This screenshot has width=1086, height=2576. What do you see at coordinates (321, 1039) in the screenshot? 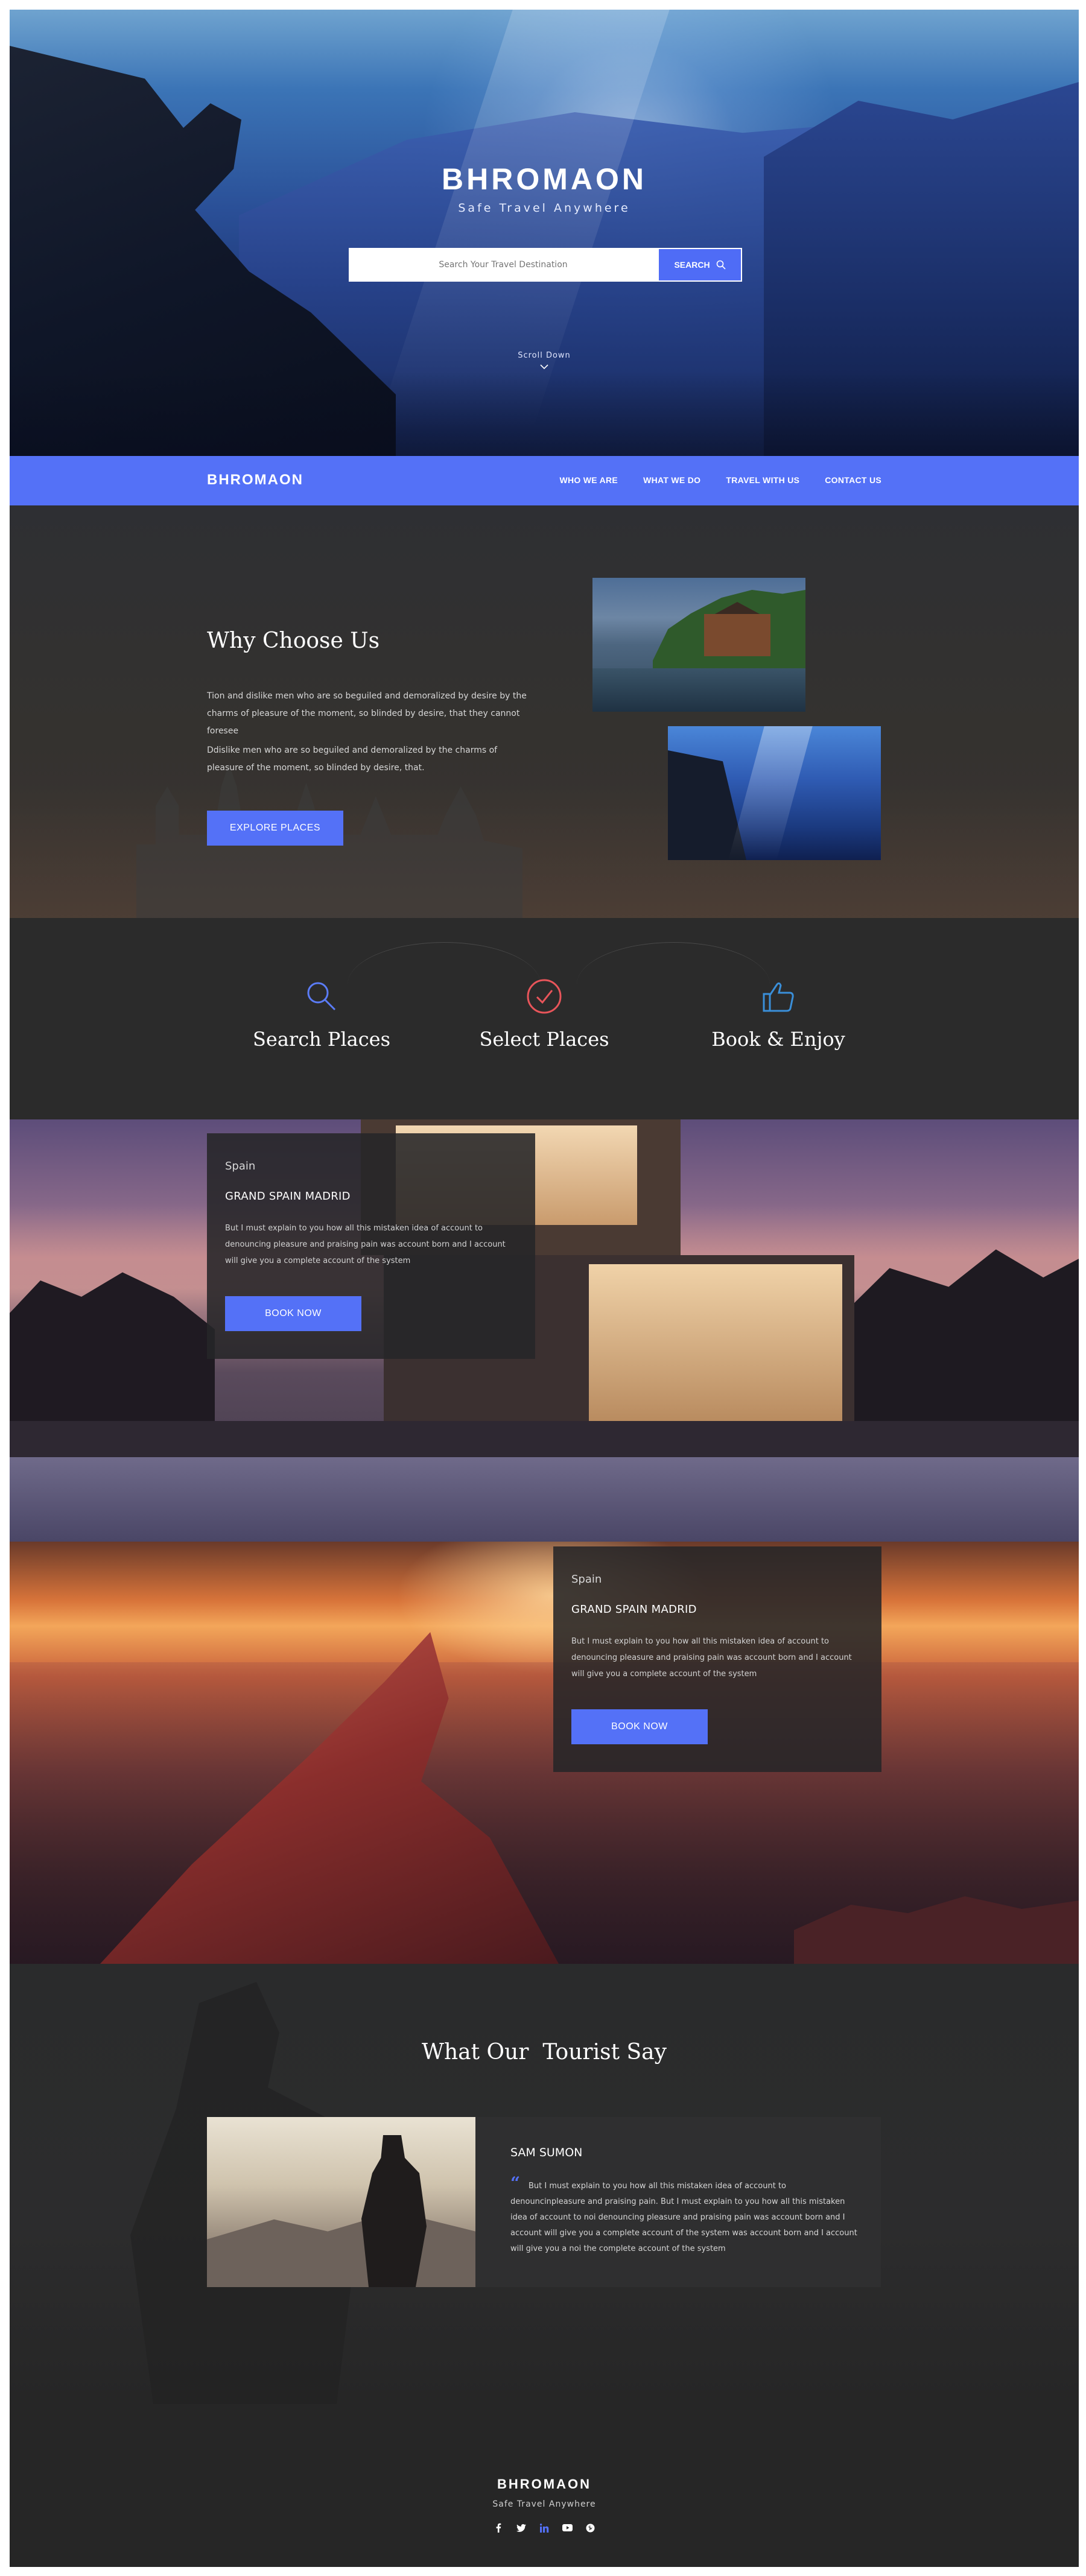
I see `feature-label: Search Places` at bounding box center [321, 1039].